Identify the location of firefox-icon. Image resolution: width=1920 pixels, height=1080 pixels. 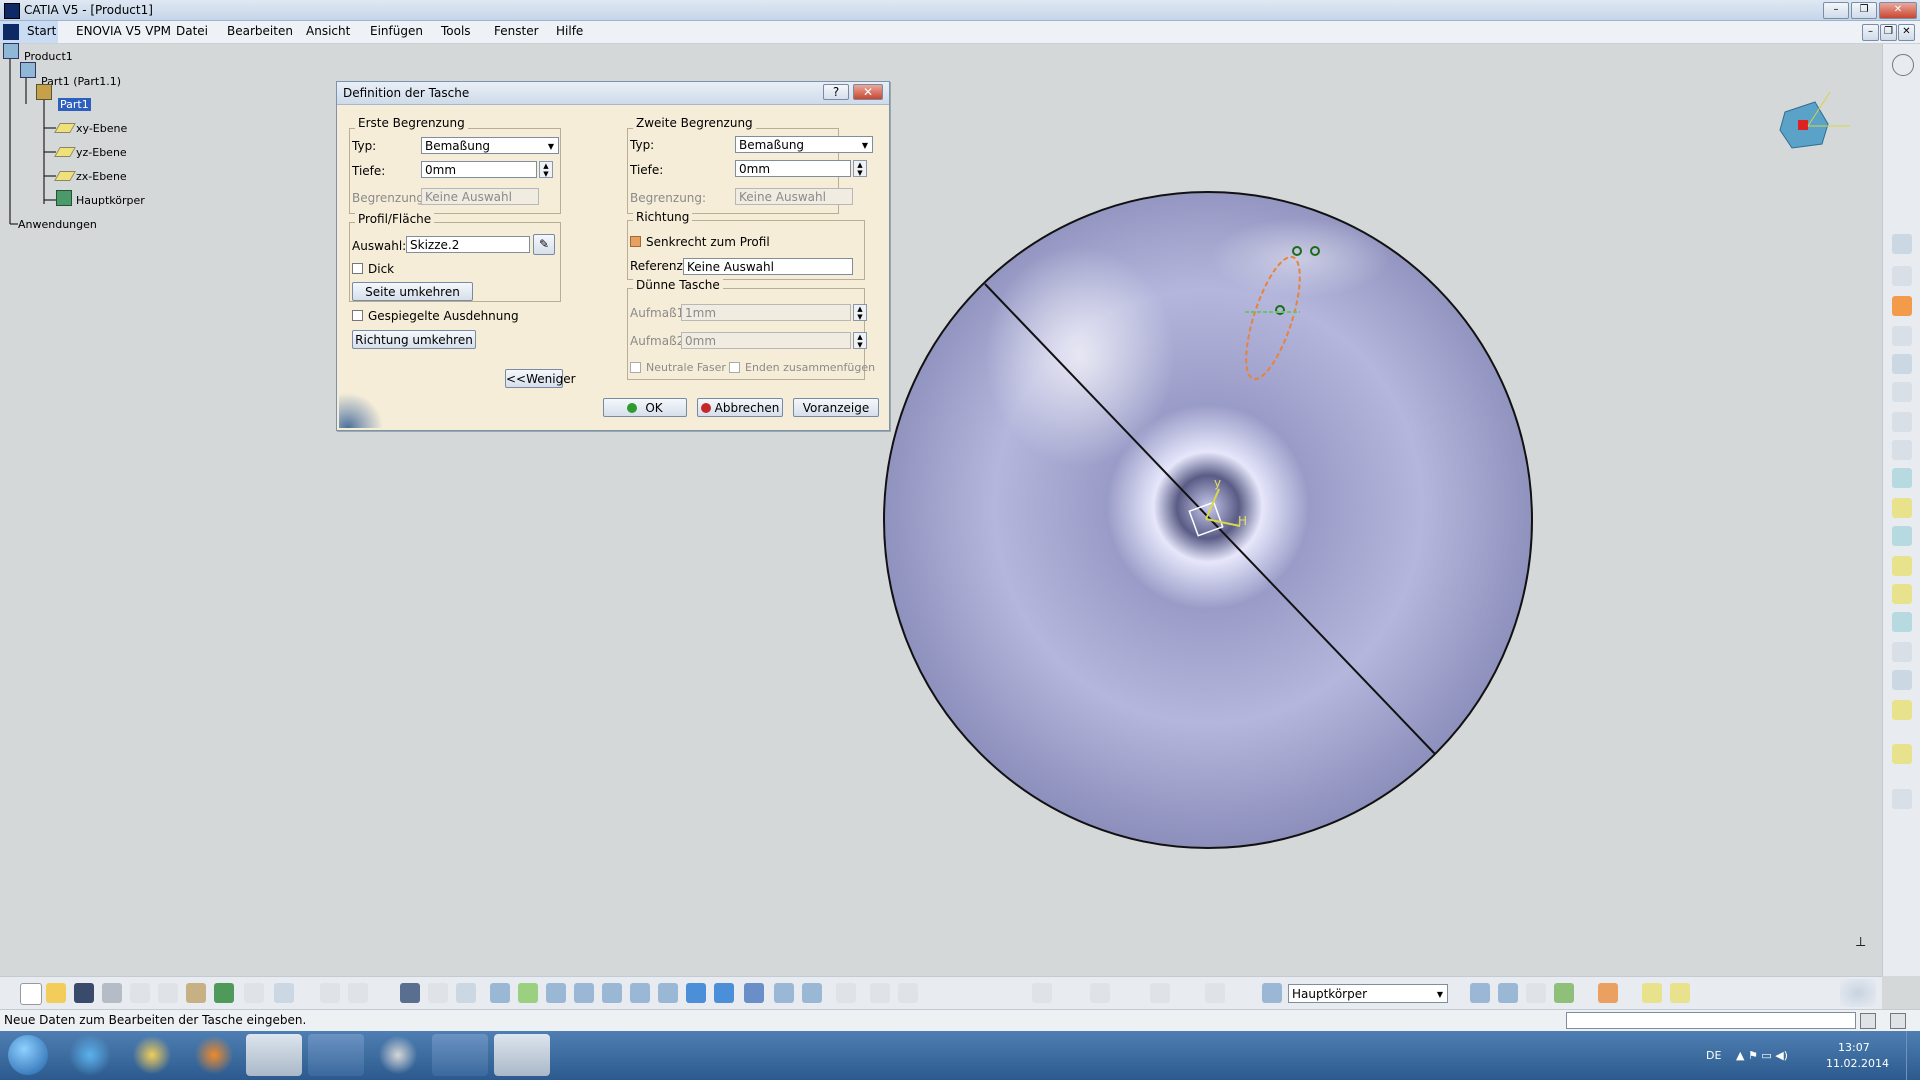
(336, 1055).